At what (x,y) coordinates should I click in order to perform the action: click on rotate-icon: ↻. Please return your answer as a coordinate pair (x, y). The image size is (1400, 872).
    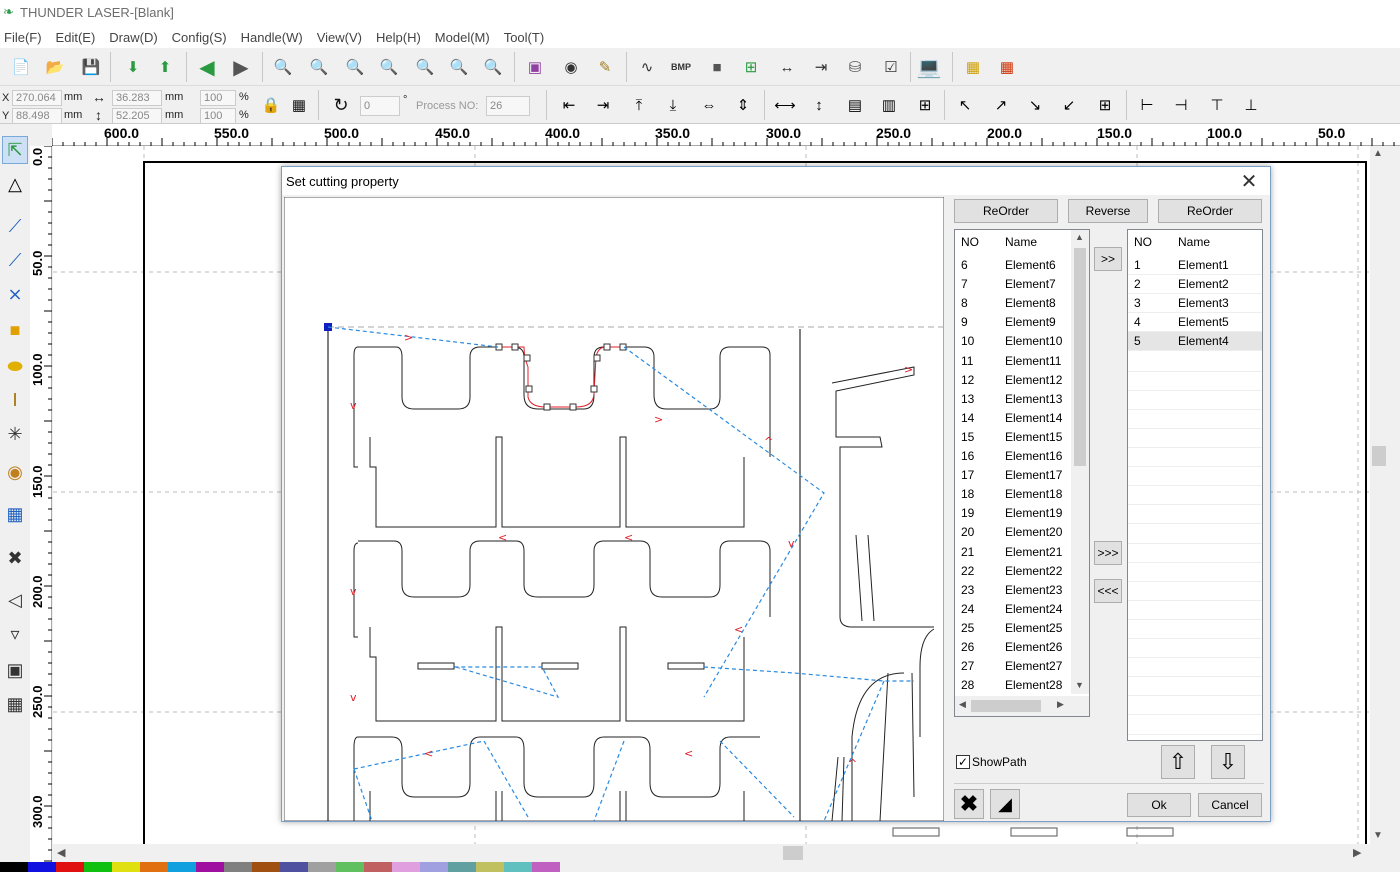
    Looking at the image, I should click on (341, 105).